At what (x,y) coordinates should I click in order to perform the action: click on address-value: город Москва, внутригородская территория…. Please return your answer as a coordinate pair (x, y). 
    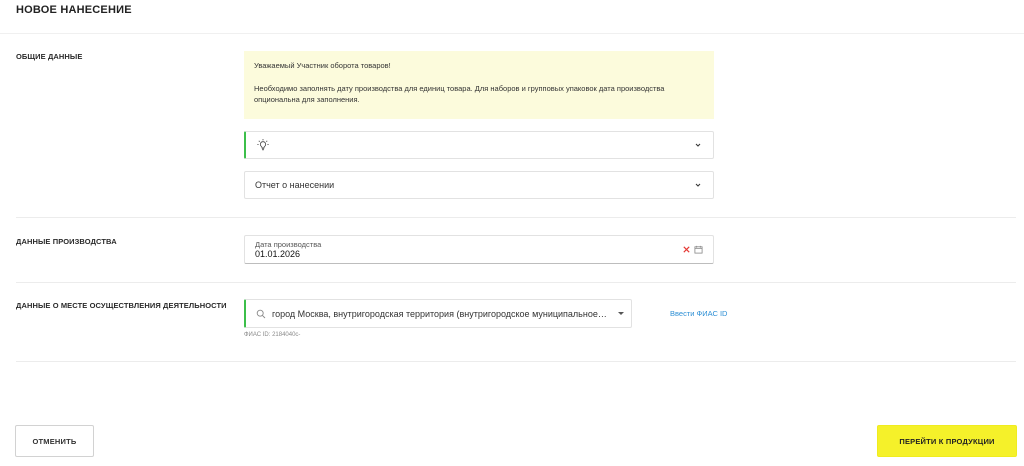
    Looking at the image, I should click on (439, 313).